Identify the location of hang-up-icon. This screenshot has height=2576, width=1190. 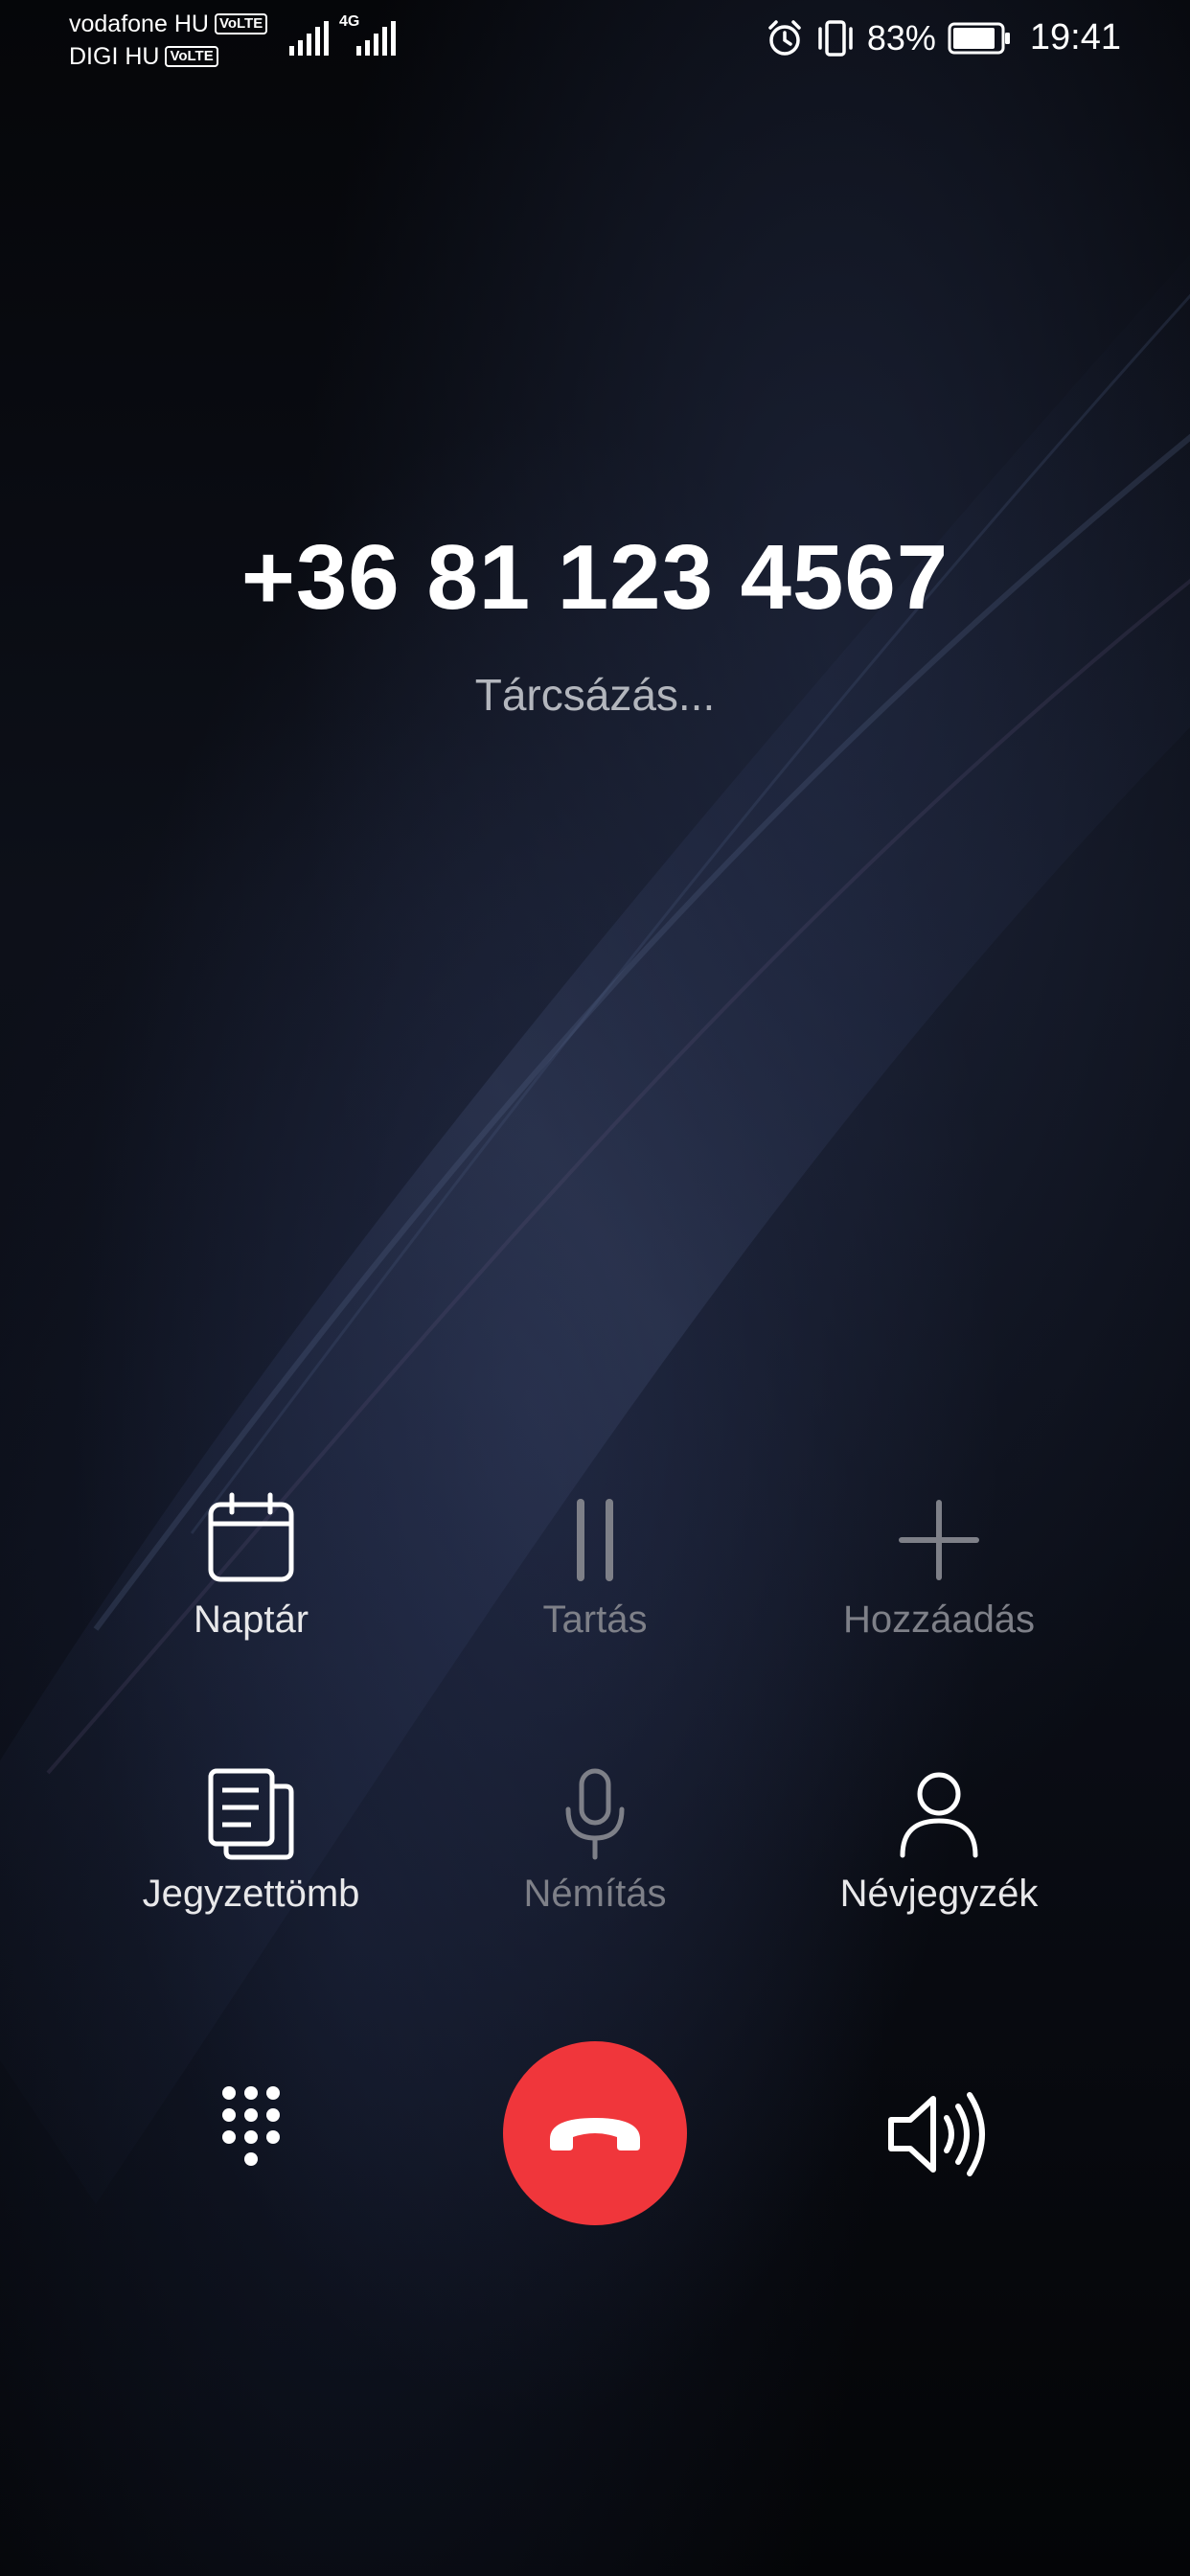
(595, 2134).